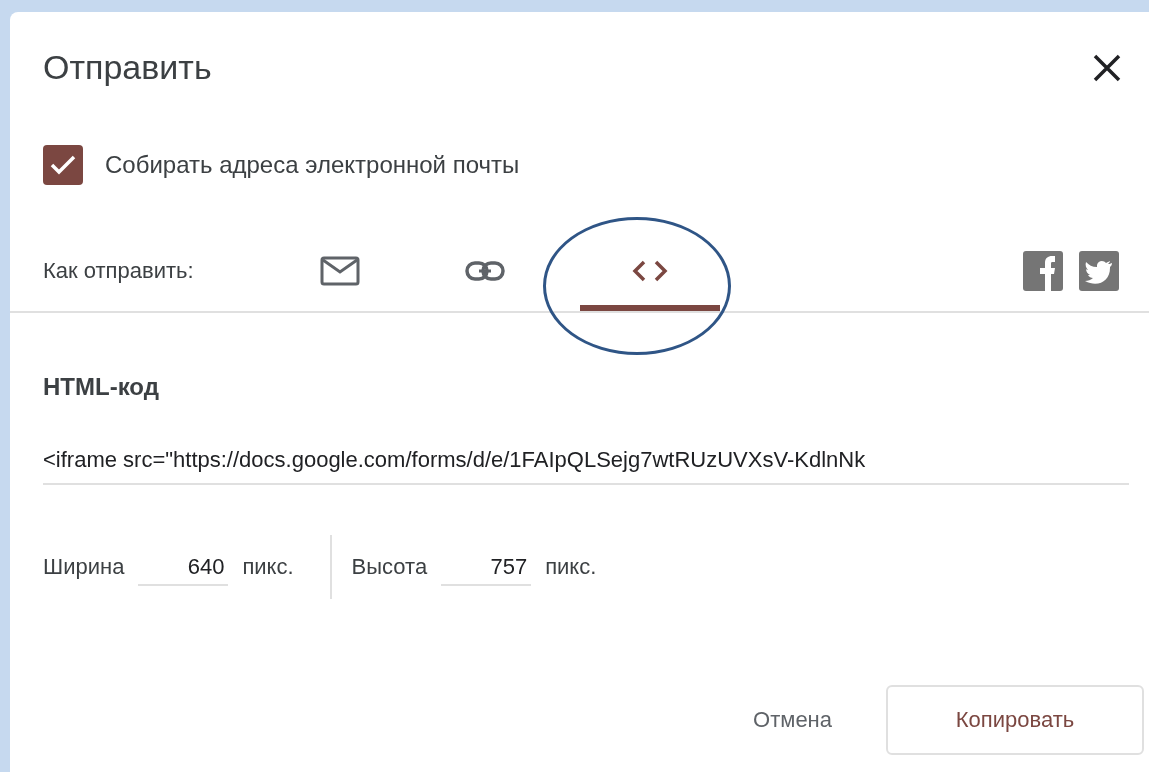 This screenshot has width=1149, height=772. What do you see at coordinates (340, 271) in the screenshot?
I see `envelope-icon` at bounding box center [340, 271].